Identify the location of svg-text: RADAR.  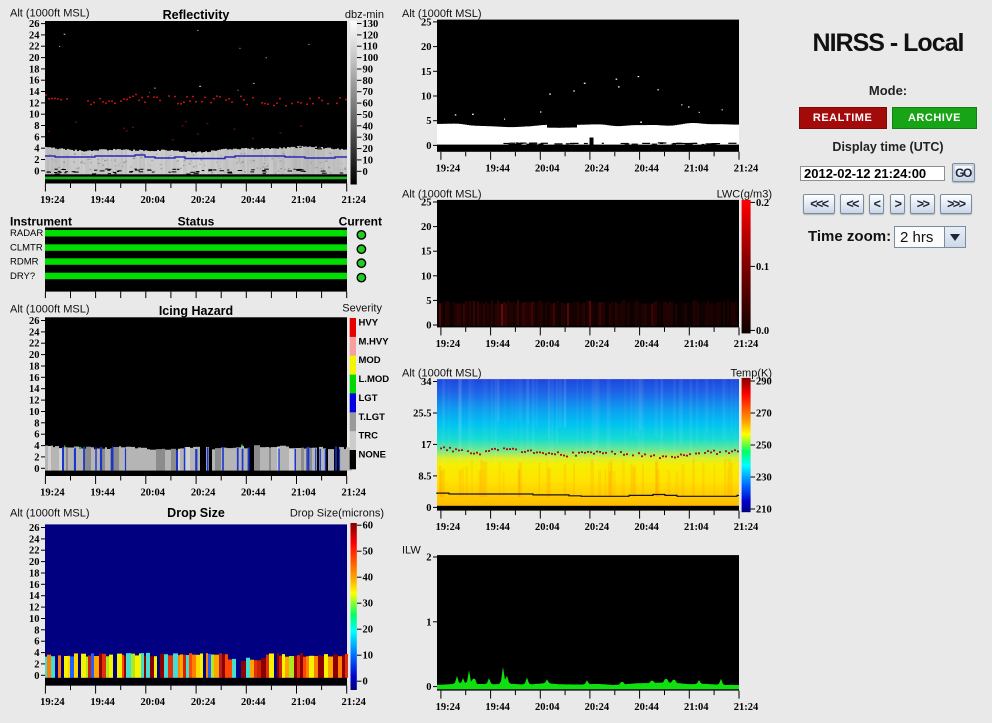
(26, 233).